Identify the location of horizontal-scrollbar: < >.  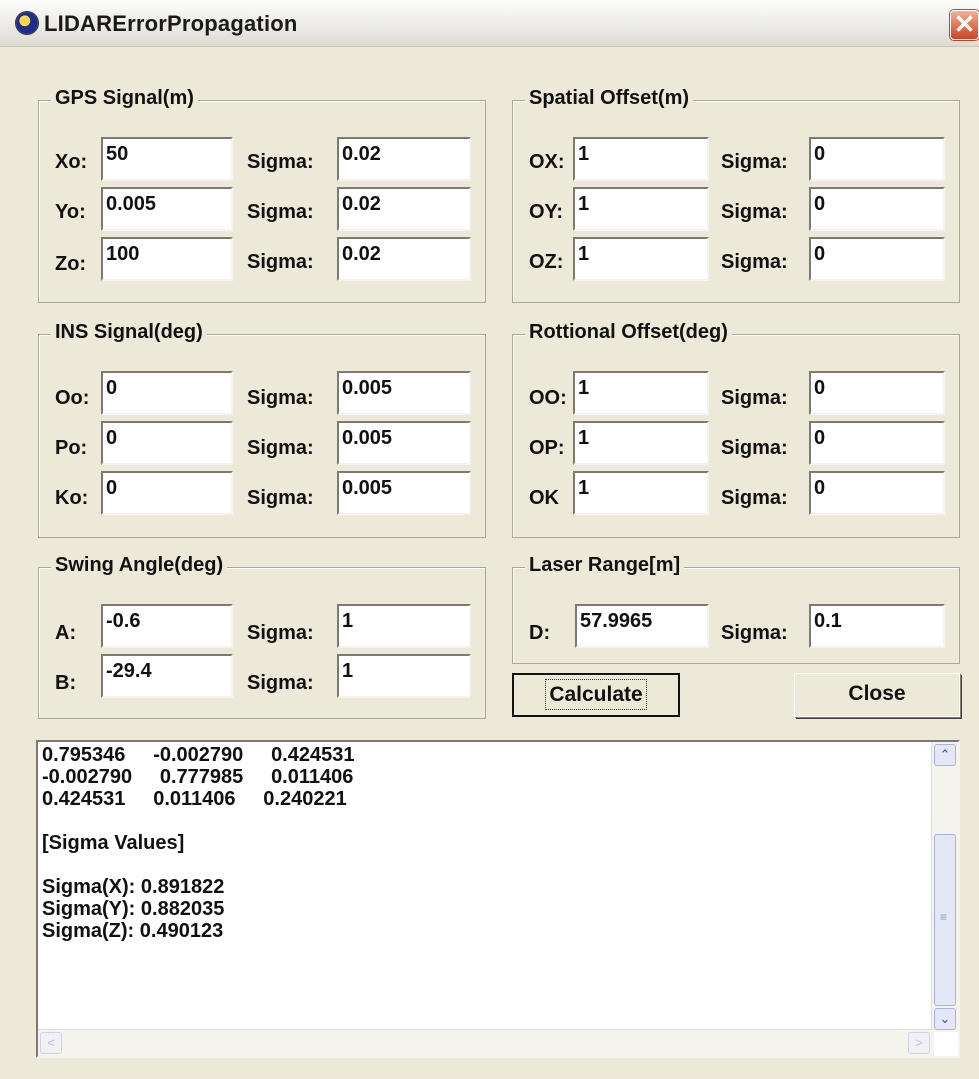
(486, 1042).